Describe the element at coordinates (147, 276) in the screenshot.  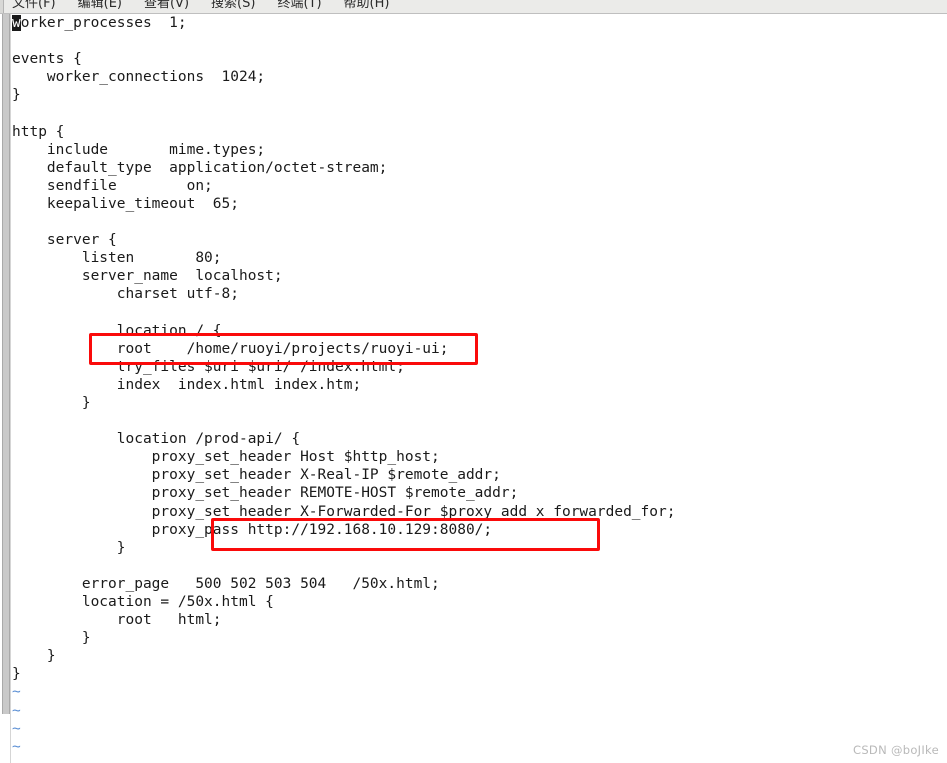
I see `code-line: server_name localhost;` at that location.